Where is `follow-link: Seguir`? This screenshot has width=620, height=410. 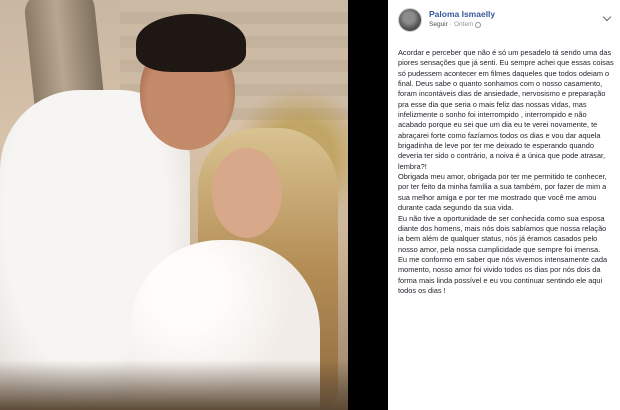 follow-link: Seguir is located at coordinates (438, 25).